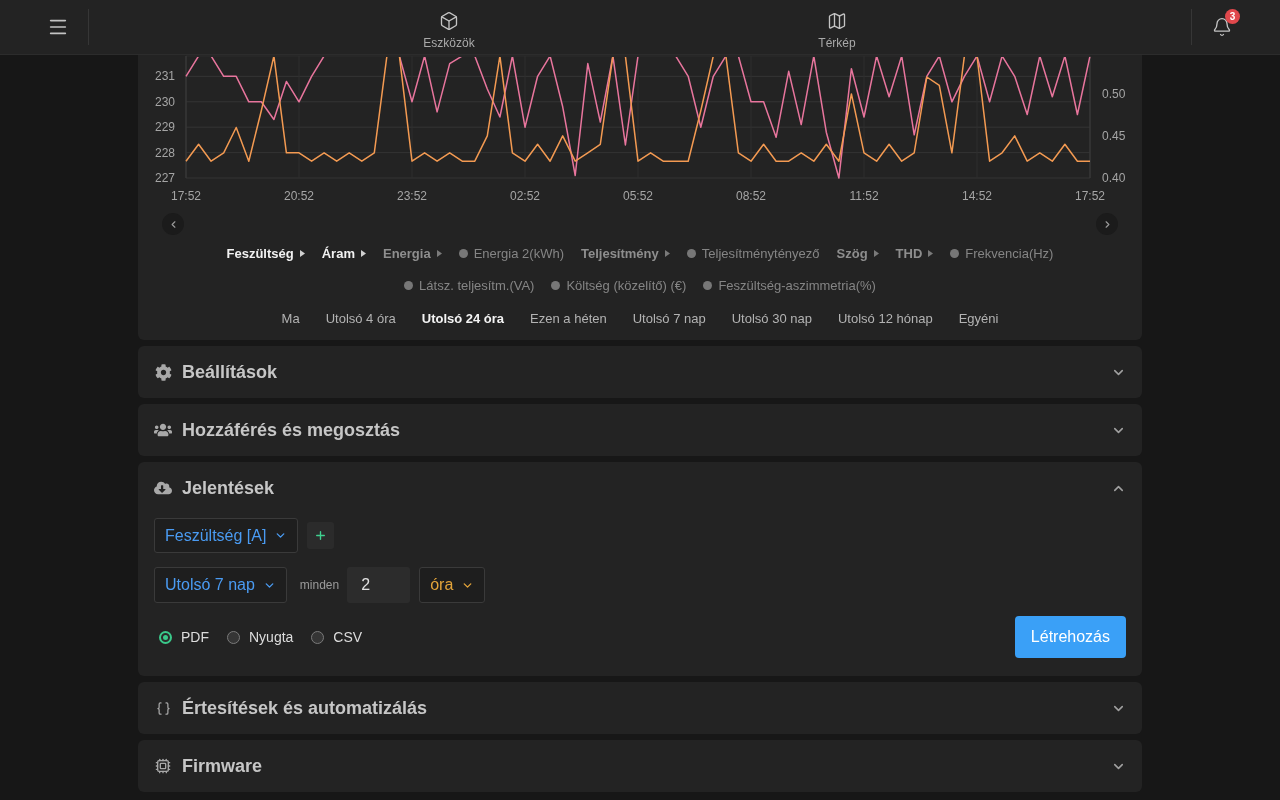 The height and width of the screenshot is (800, 1280). What do you see at coordinates (452, 585) in the screenshot?
I see `unit-select: óra` at bounding box center [452, 585].